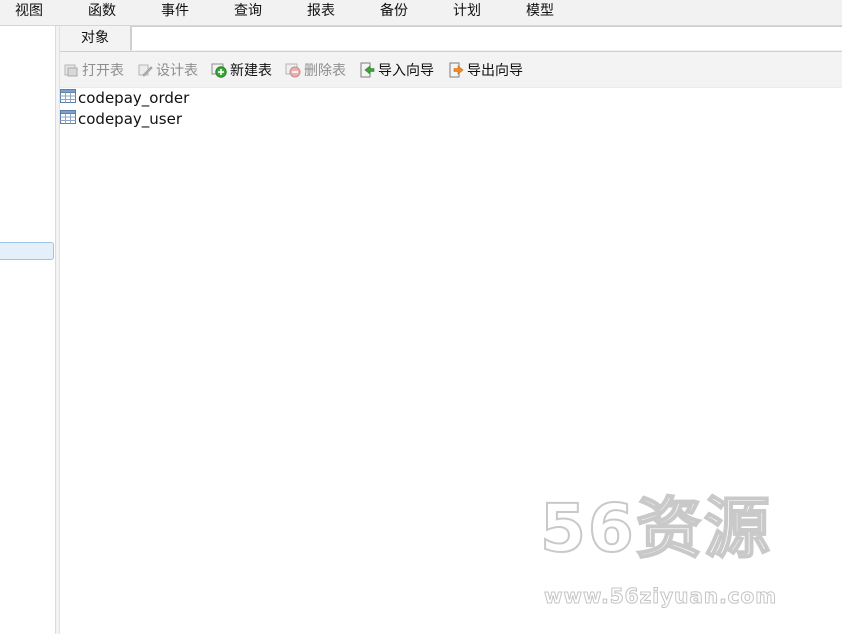  I want to click on menu-model: 模型, so click(540, 12).